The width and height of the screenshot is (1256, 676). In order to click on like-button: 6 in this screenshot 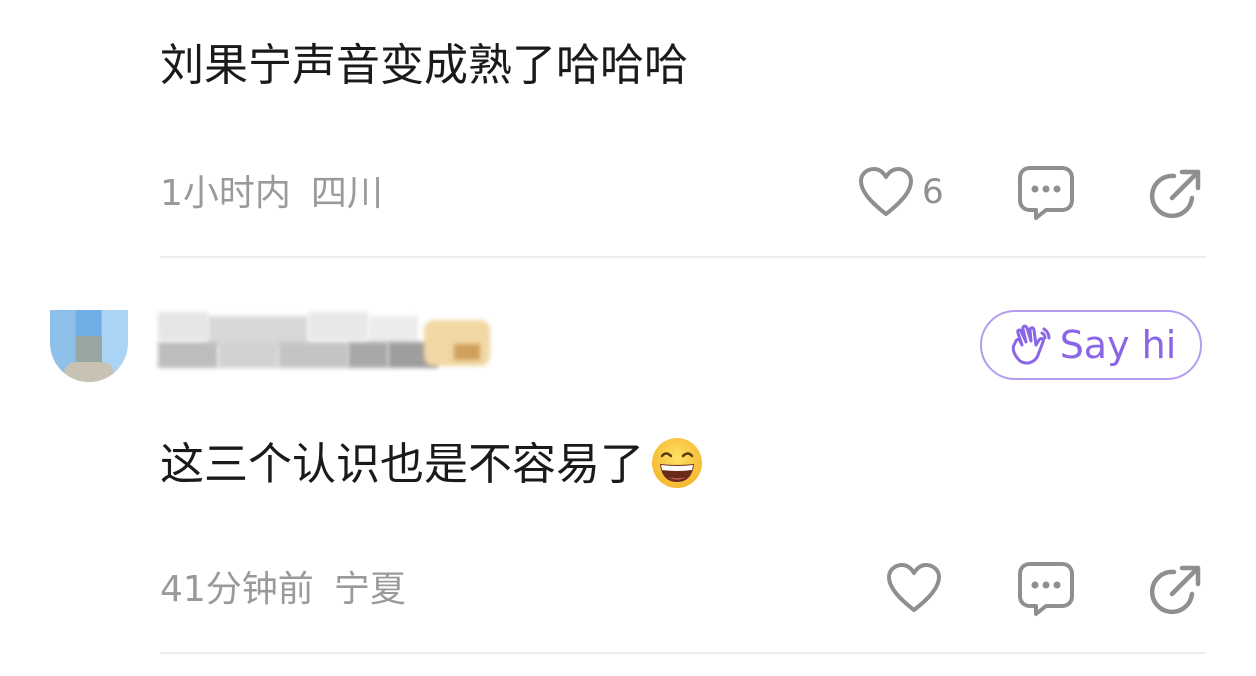, I will do `click(901, 192)`.